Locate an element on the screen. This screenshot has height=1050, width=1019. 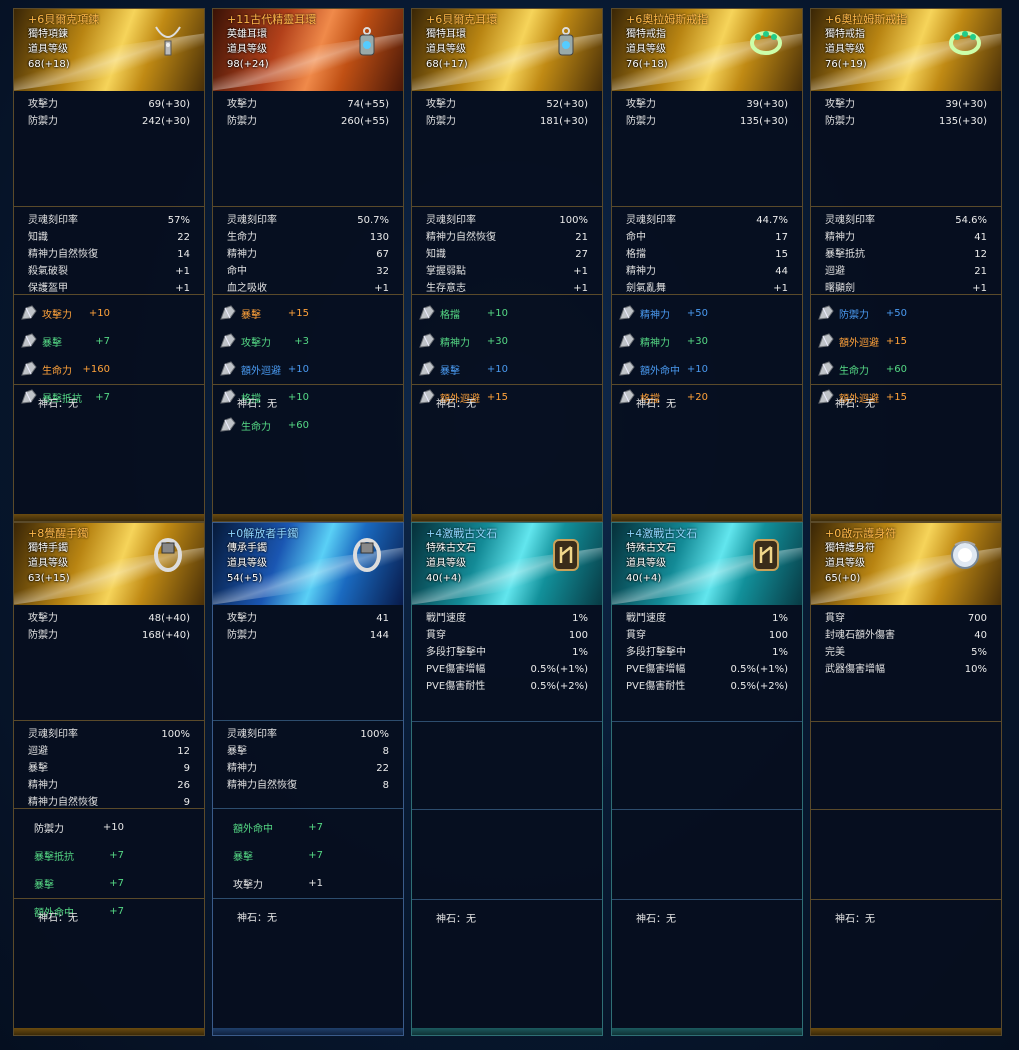
earring-icon is located at coordinates (566, 41).